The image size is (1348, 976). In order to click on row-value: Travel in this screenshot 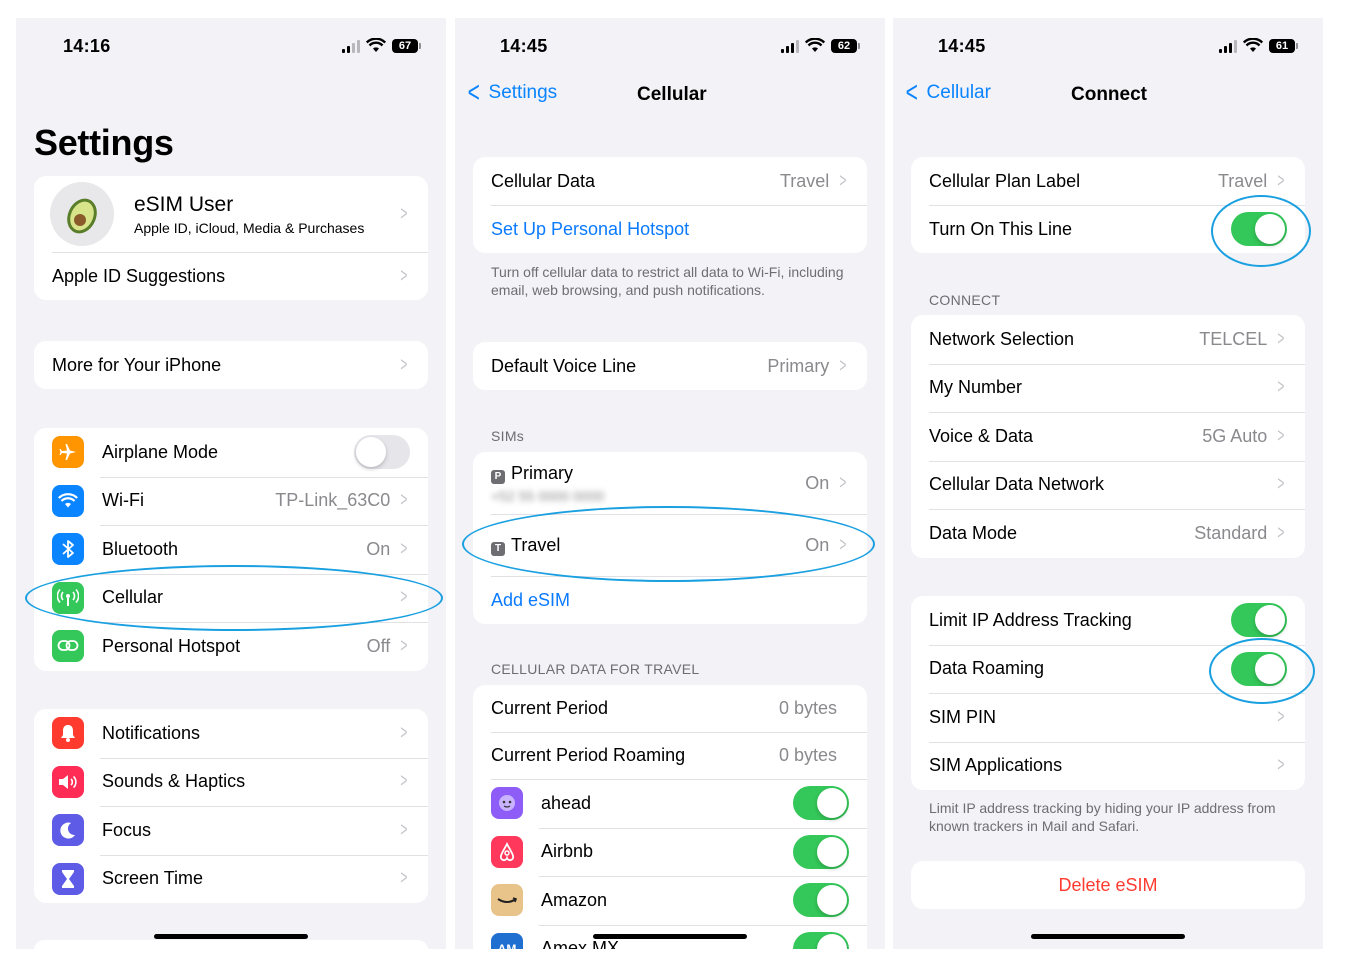, I will do `click(1242, 180)`.